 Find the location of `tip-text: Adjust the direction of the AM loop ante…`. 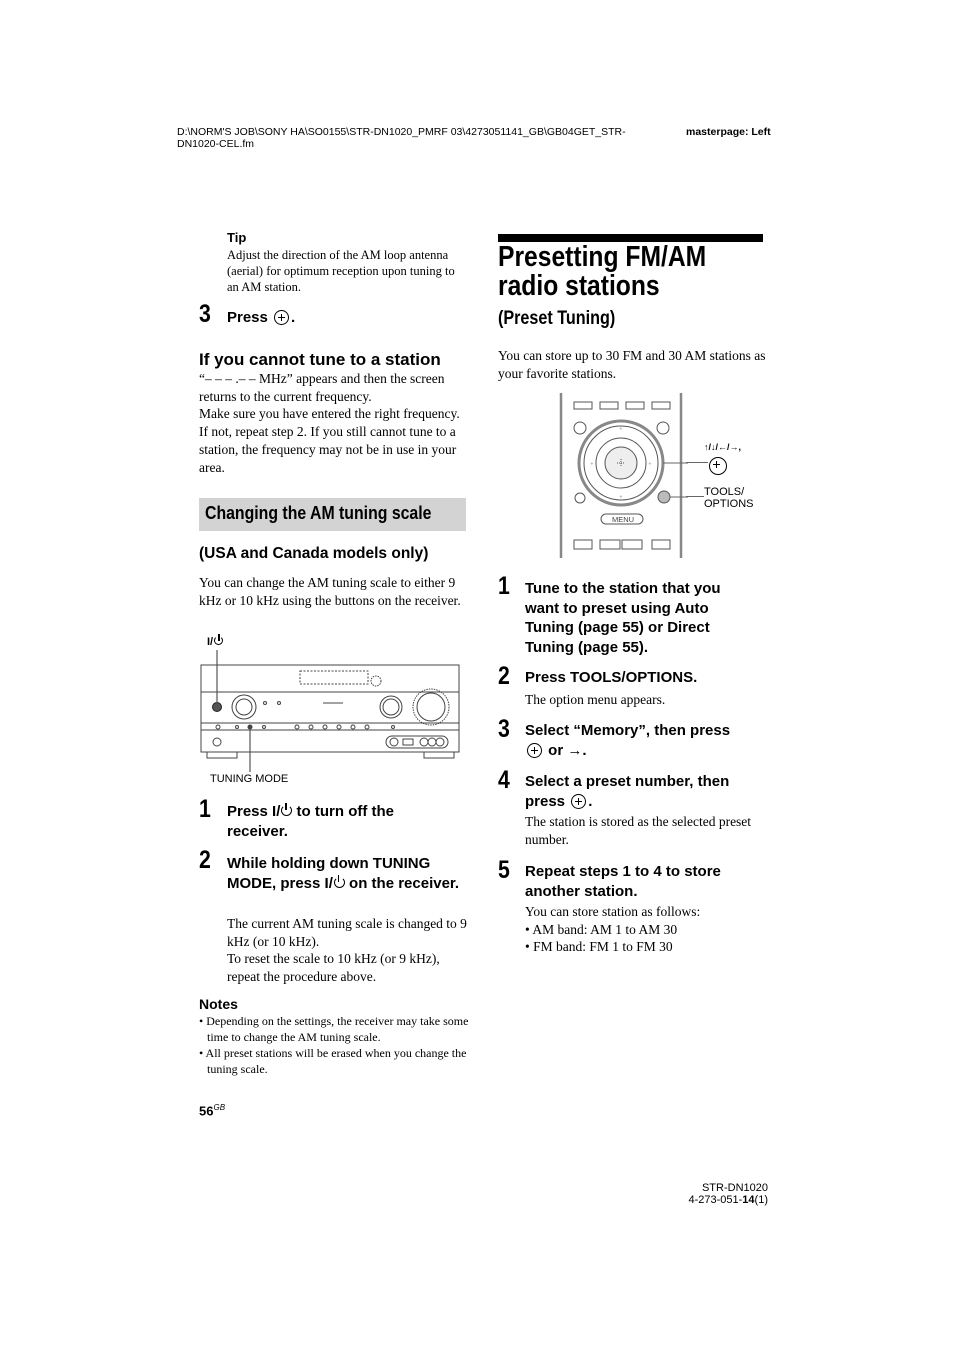

tip-text: Adjust the direction of the AM loop ante… is located at coordinates (341, 271).